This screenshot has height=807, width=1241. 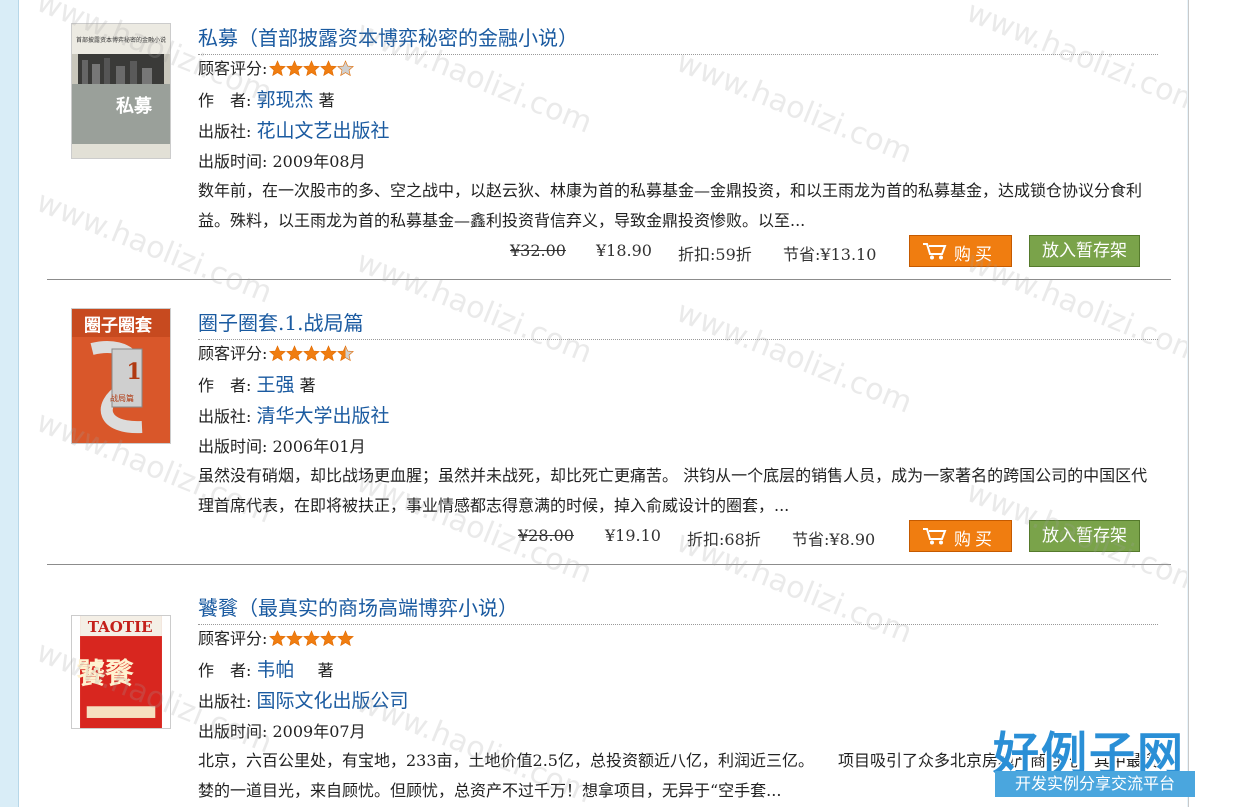 What do you see at coordinates (105, 673) in the screenshot?
I see `cover-big-text: 饕餮` at bounding box center [105, 673].